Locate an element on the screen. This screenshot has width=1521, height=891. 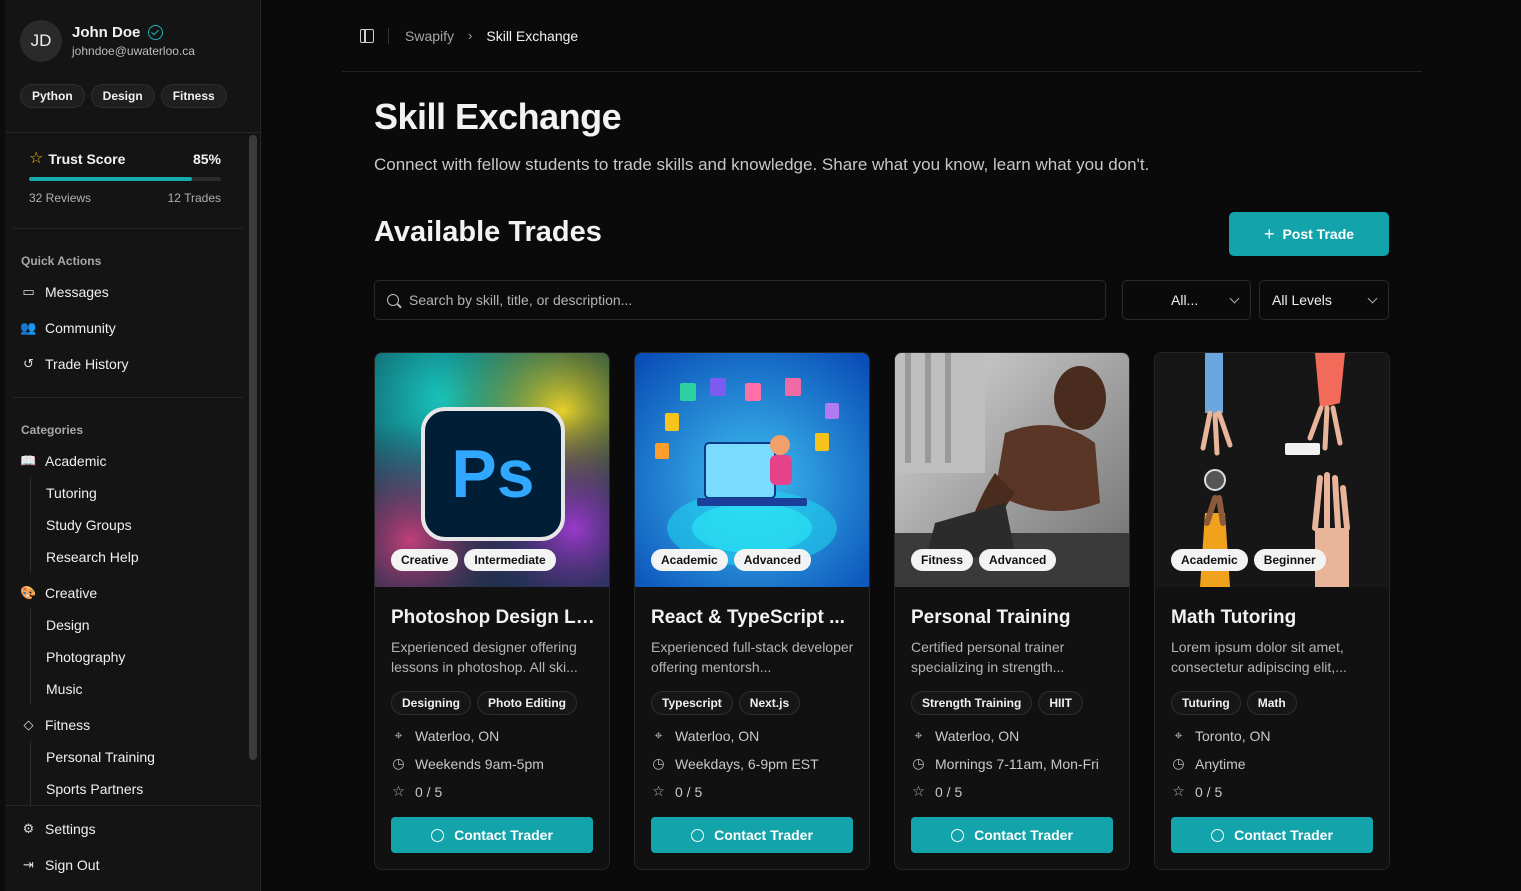
skill-tag: HIIT is located at coordinates (1061, 703).